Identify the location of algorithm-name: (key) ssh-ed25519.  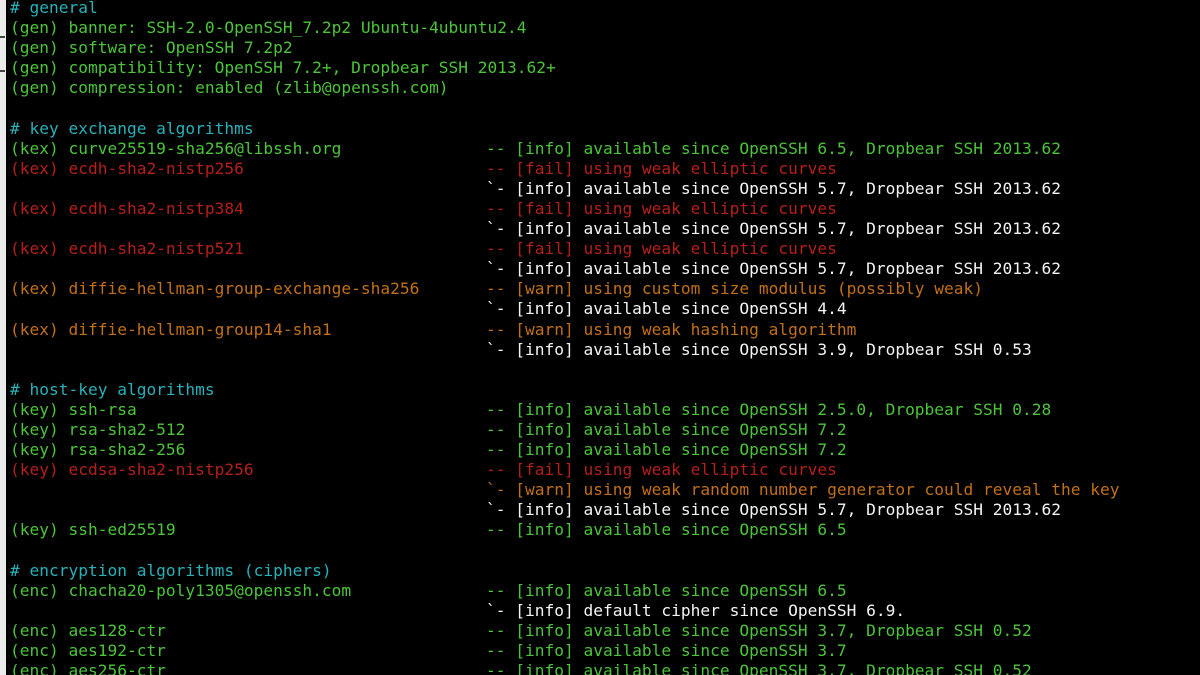
(93, 530).